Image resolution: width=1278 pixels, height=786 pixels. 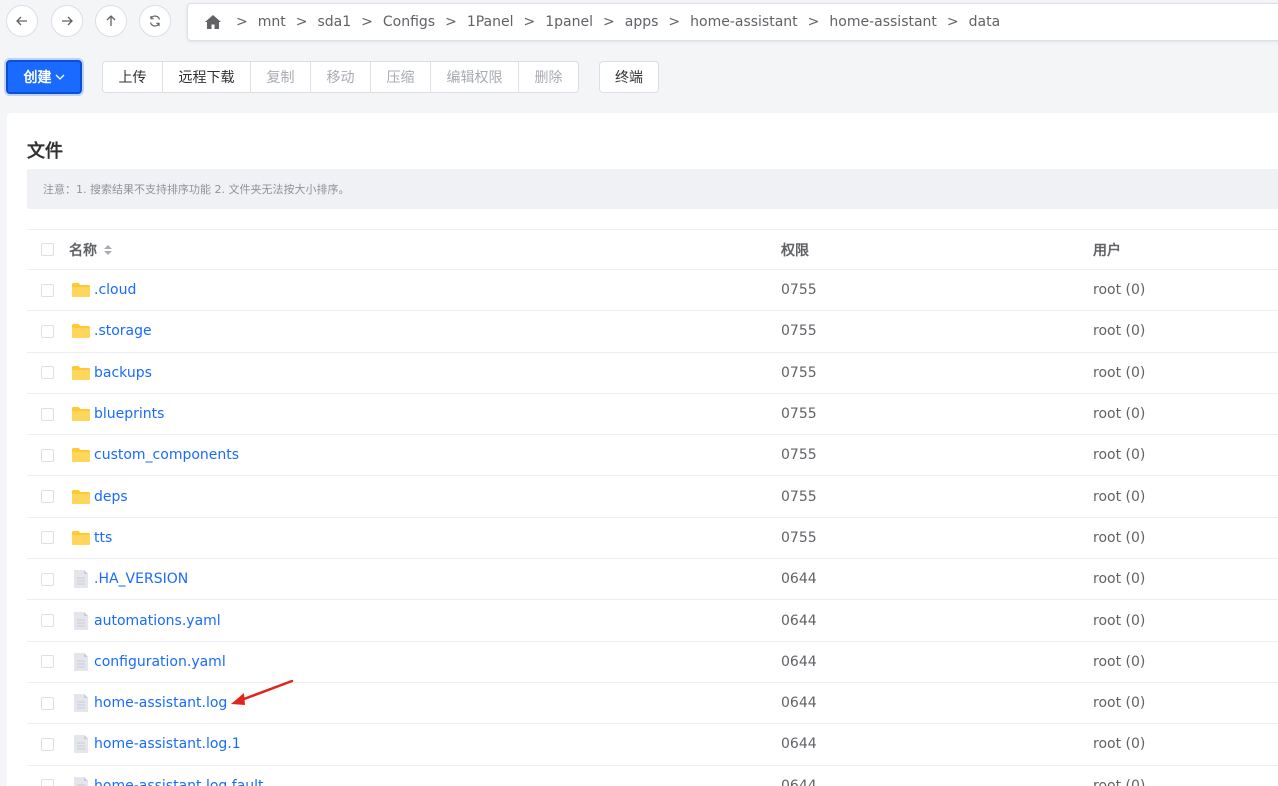 What do you see at coordinates (47, 249) in the screenshot?
I see `select-all-checkbox` at bounding box center [47, 249].